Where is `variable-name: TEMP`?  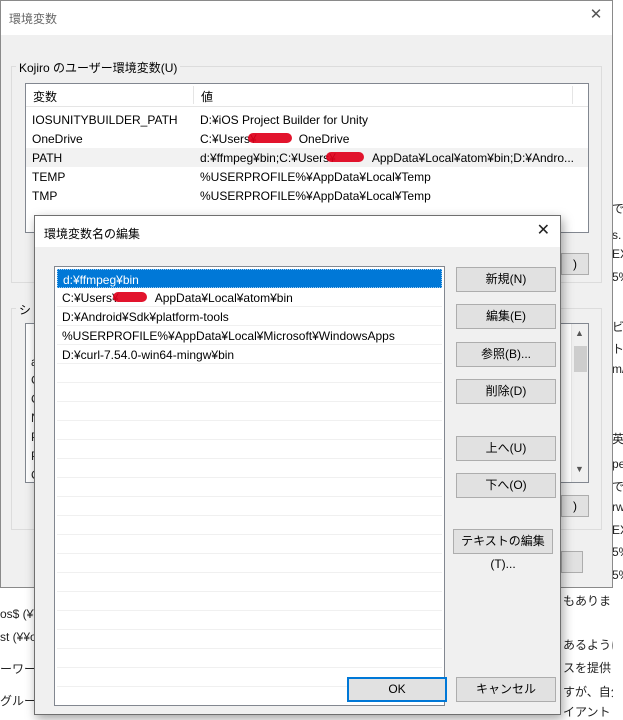
variable-name: TEMP is located at coordinates (49, 177).